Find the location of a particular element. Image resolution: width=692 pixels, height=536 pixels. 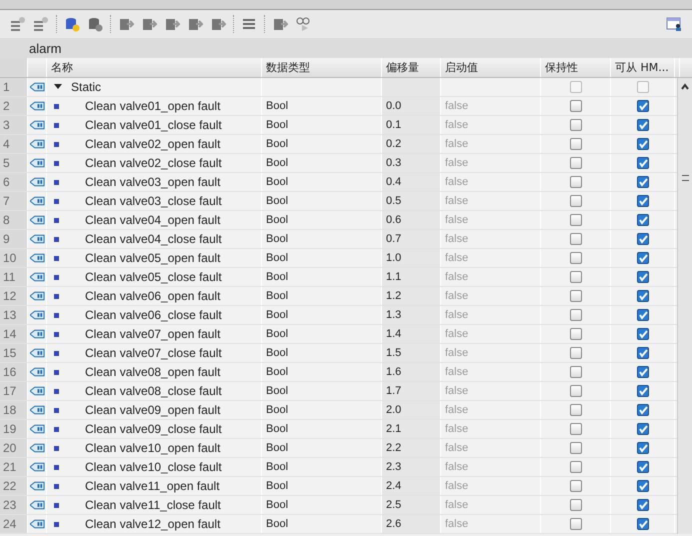

scroll-up-icon is located at coordinates (685, 87).